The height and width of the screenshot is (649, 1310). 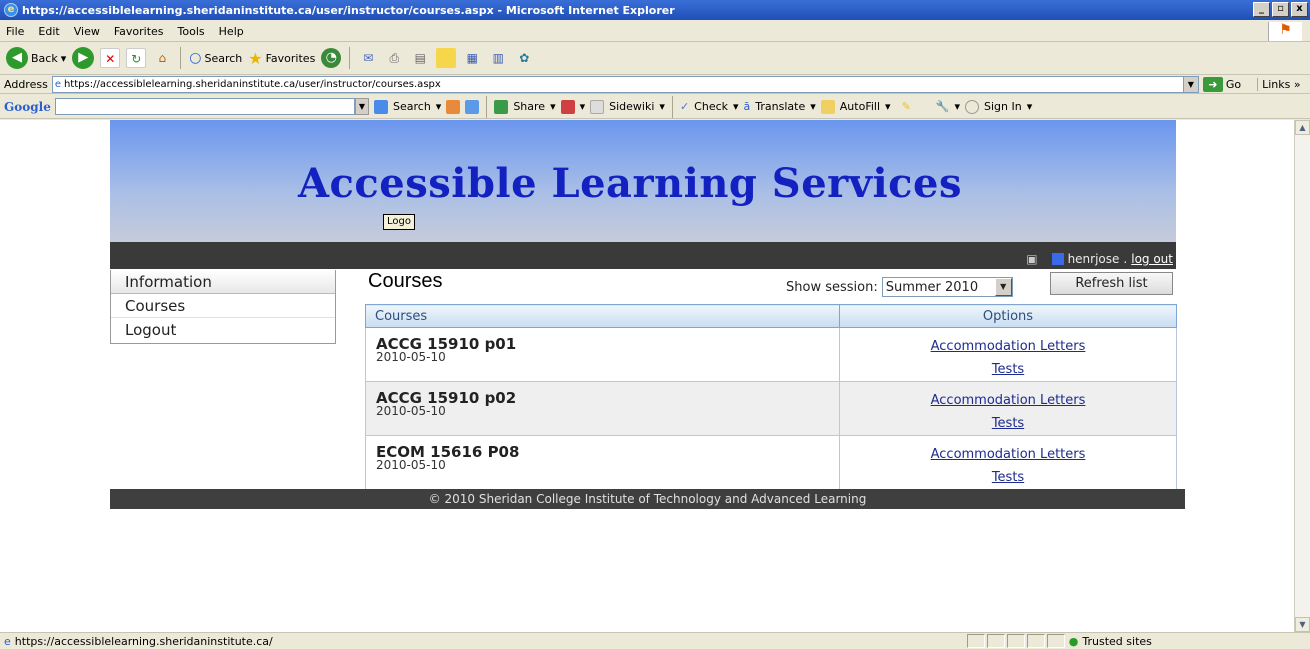 I want to click on security-zone: Trusted sites, so click(x=1117, y=641).